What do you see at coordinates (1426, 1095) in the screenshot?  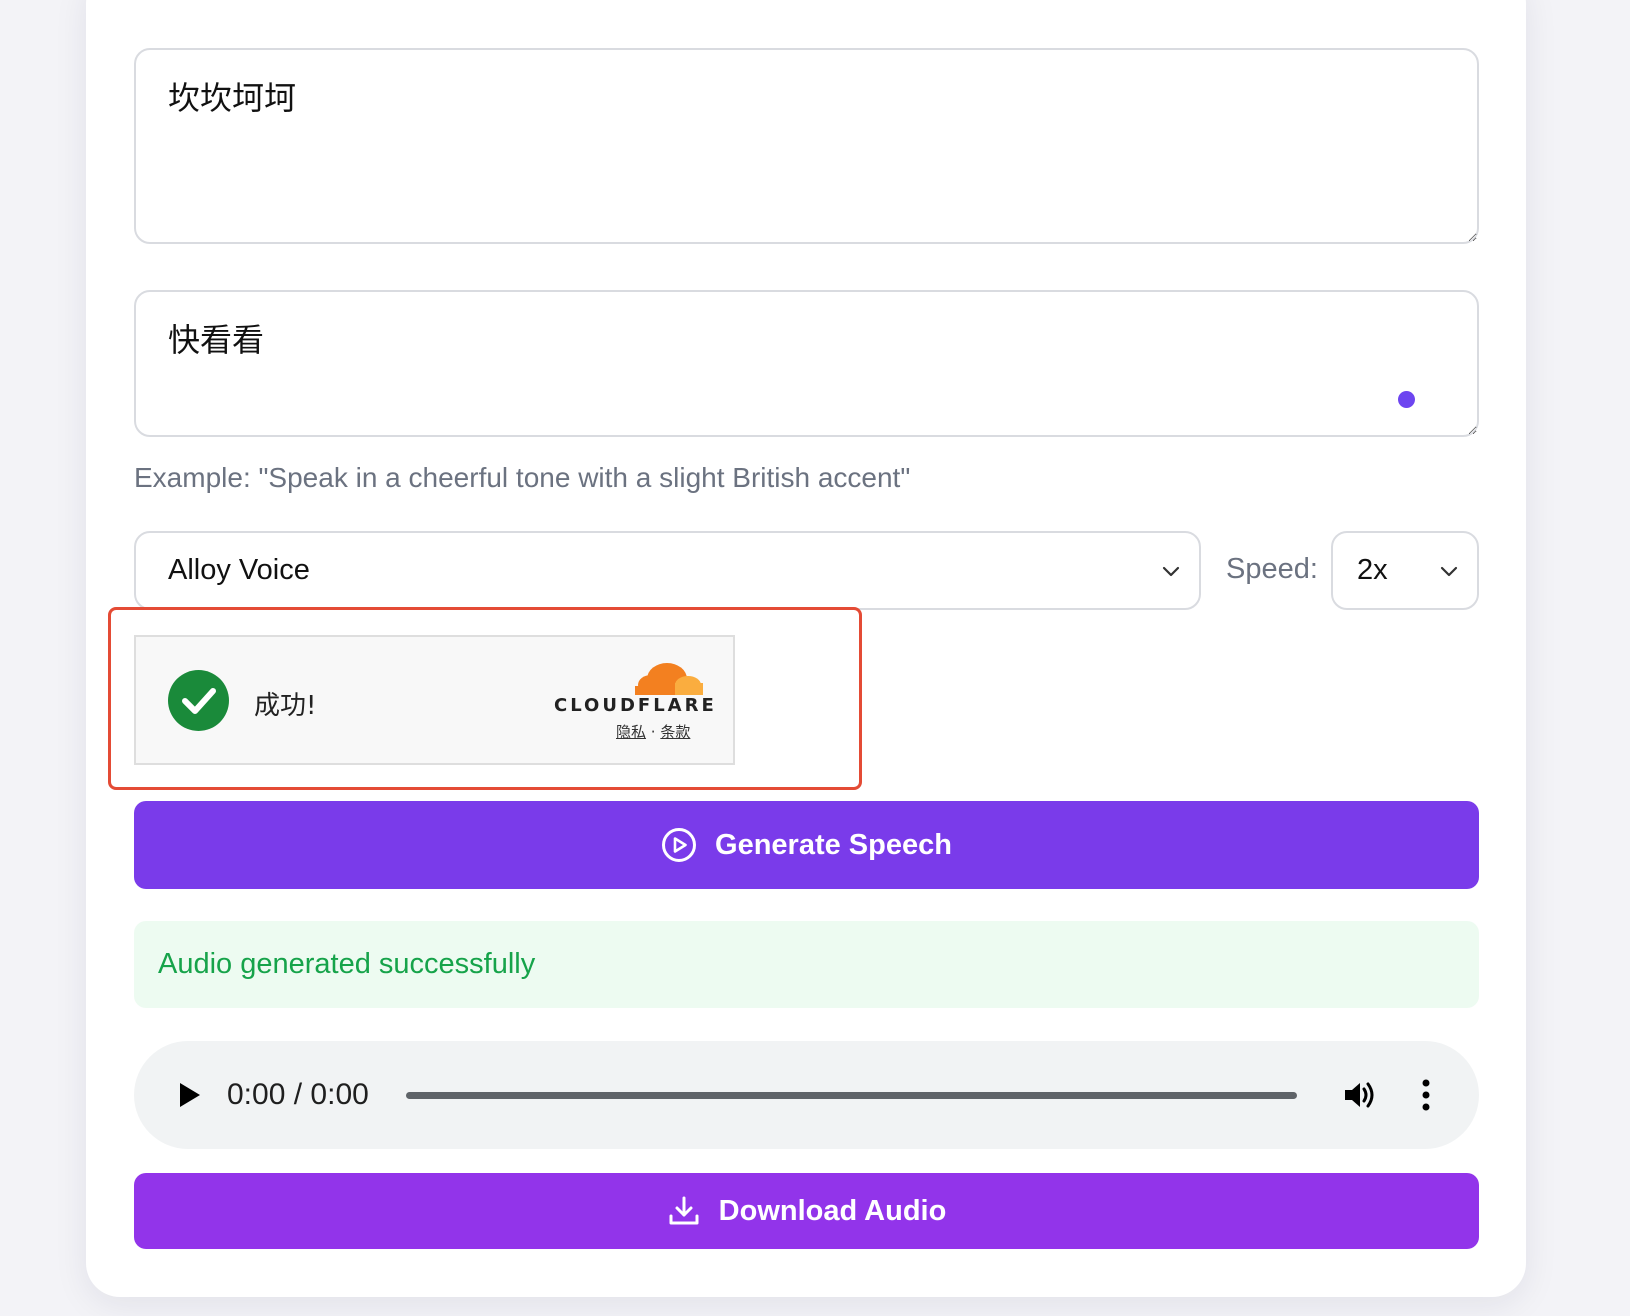 I see `more-options-icon` at bounding box center [1426, 1095].